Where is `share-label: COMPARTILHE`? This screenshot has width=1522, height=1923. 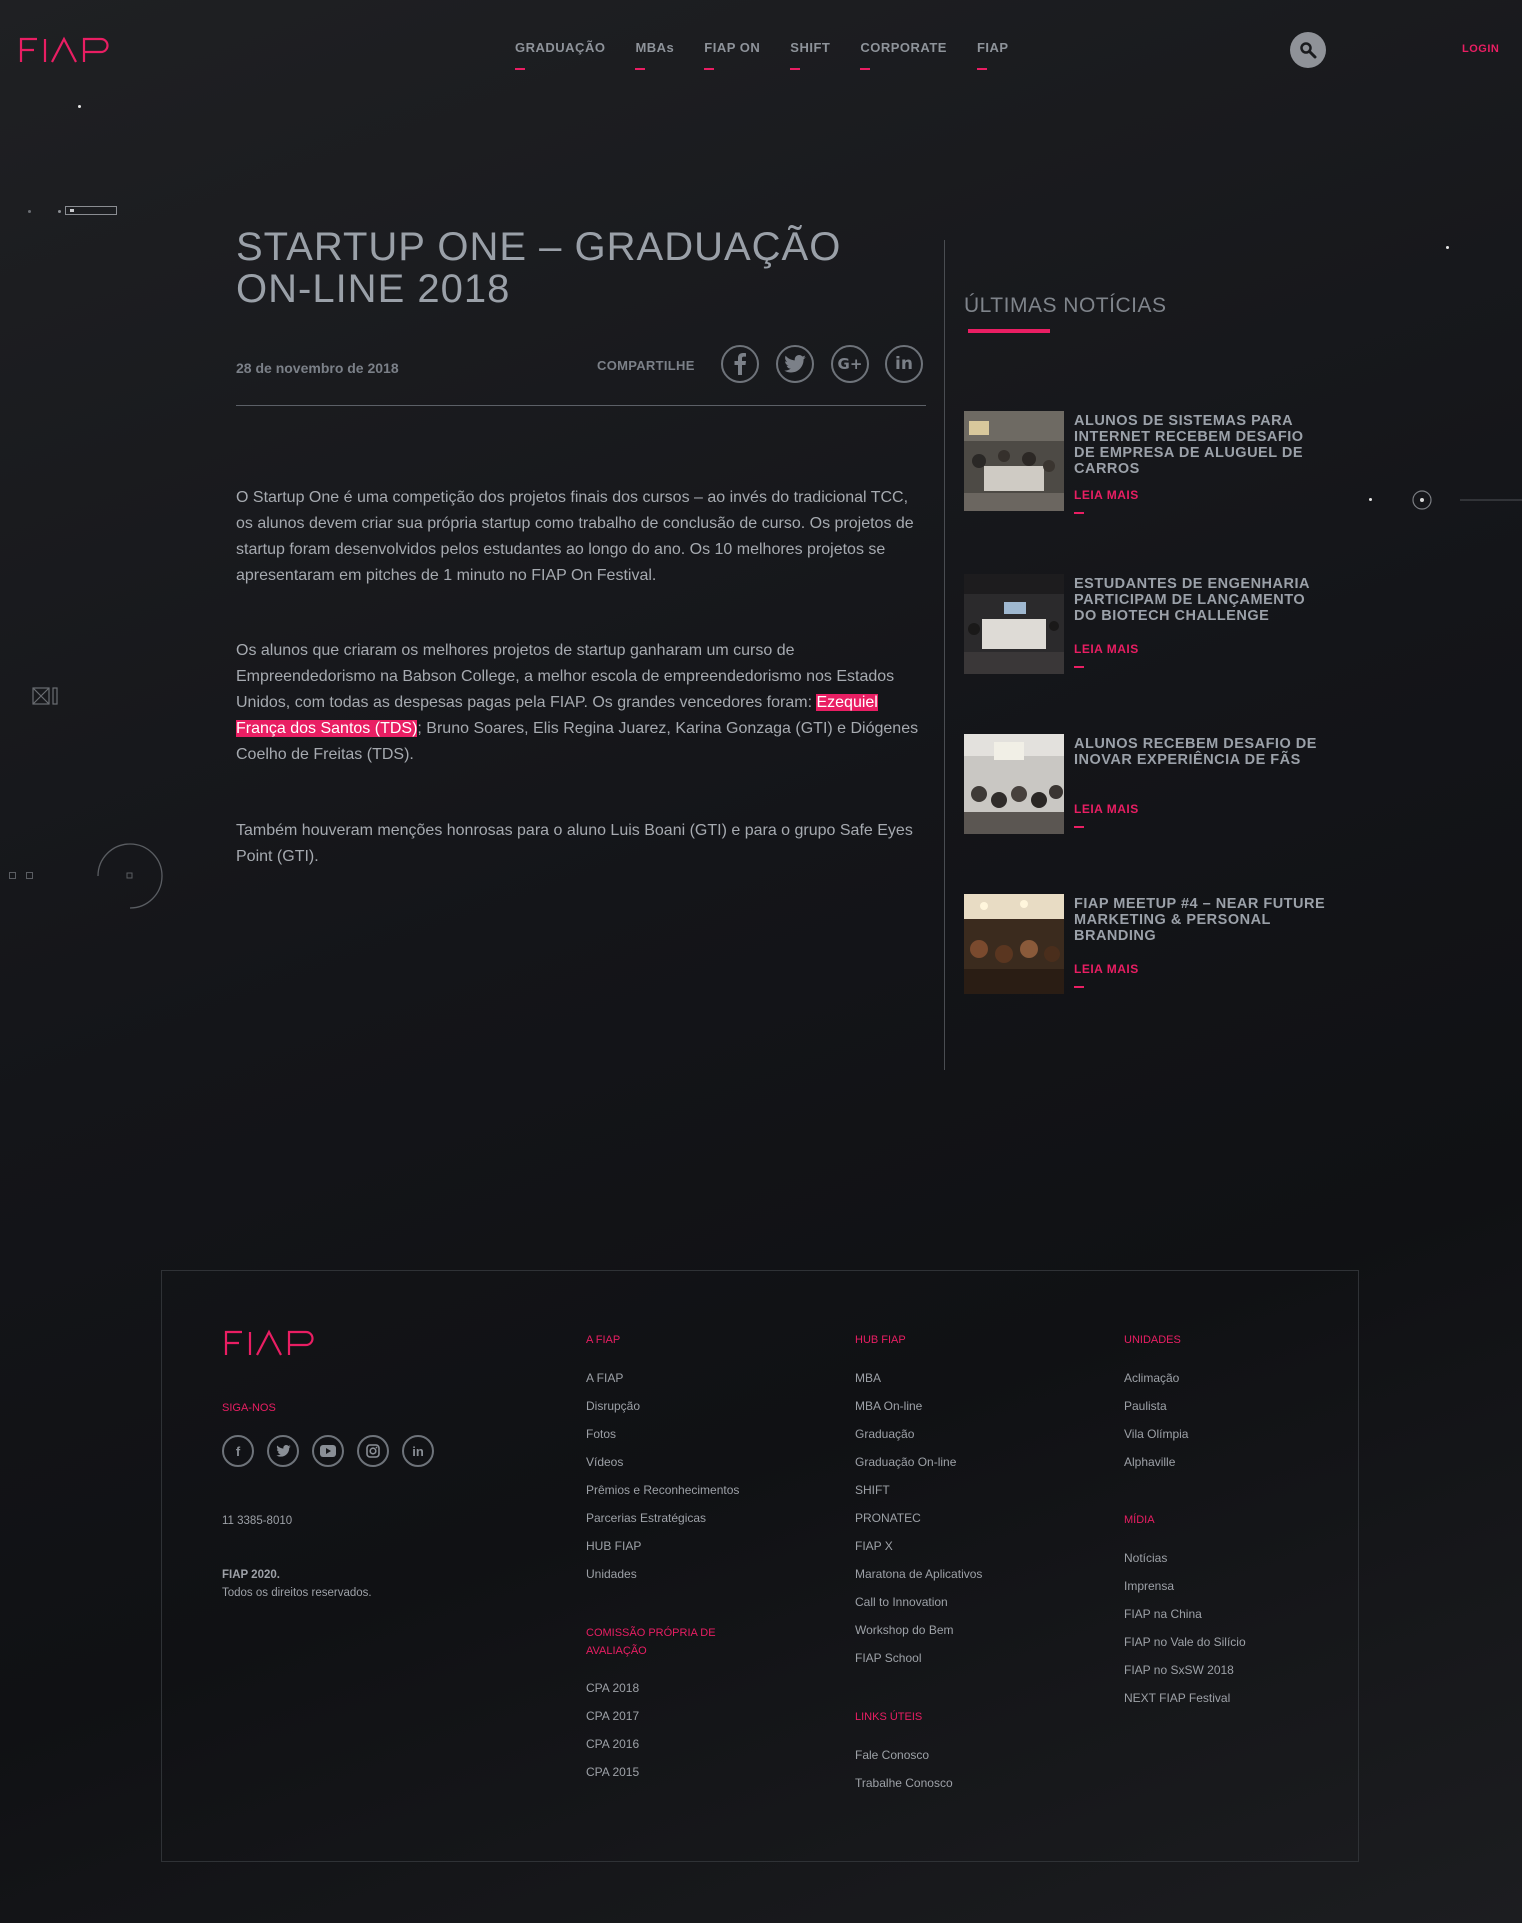 share-label: COMPARTILHE is located at coordinates (646, 365).